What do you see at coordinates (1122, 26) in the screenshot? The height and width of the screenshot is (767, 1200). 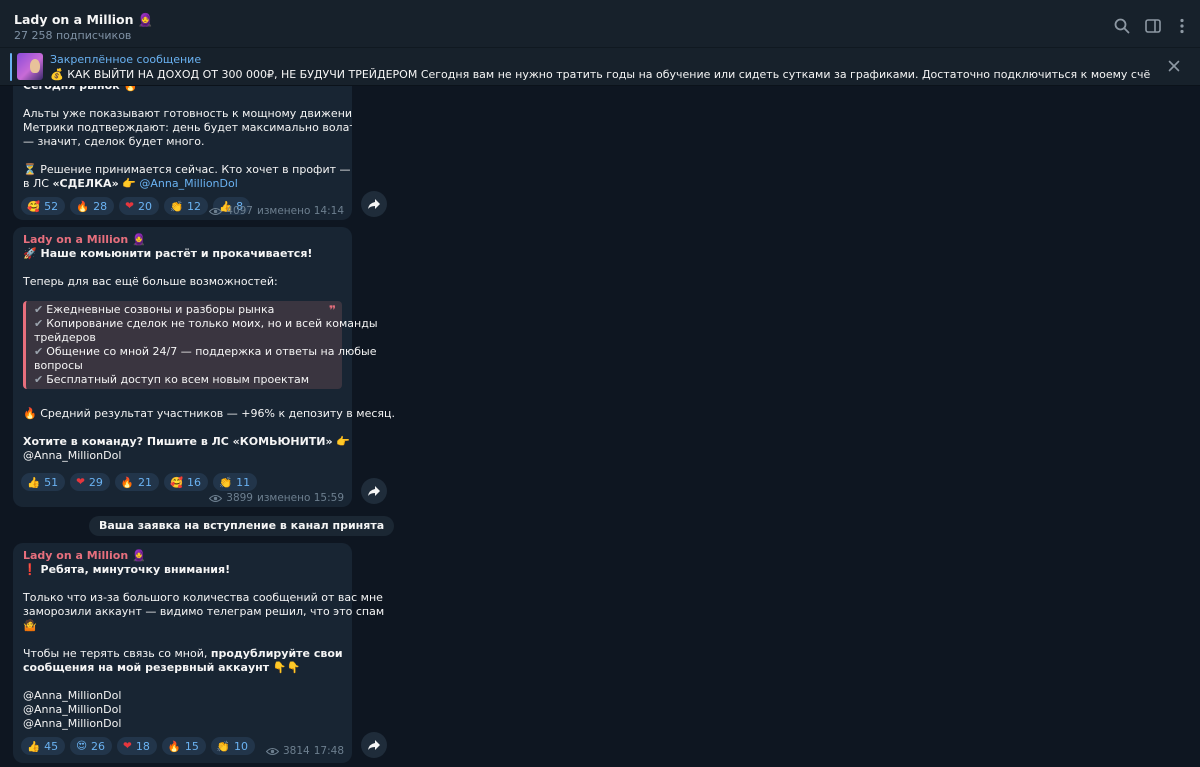 I see `search-icon` at bounding box center [1122, 26].